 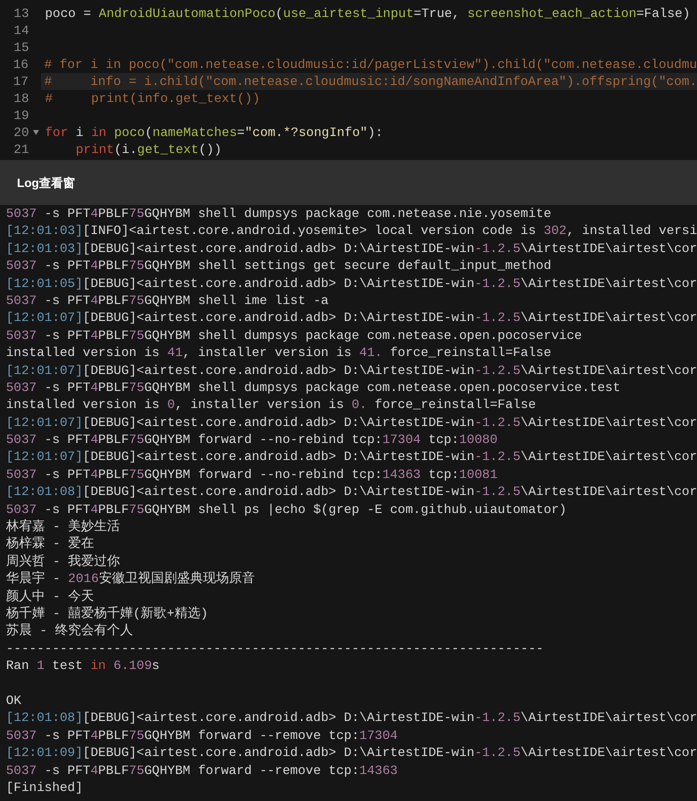 I want to click on log-line: 5037 -s PFT4PBLF75GQHYBM shell ps |echo $(grep -E com.github.uiautomator), so click(x=286, y=509).